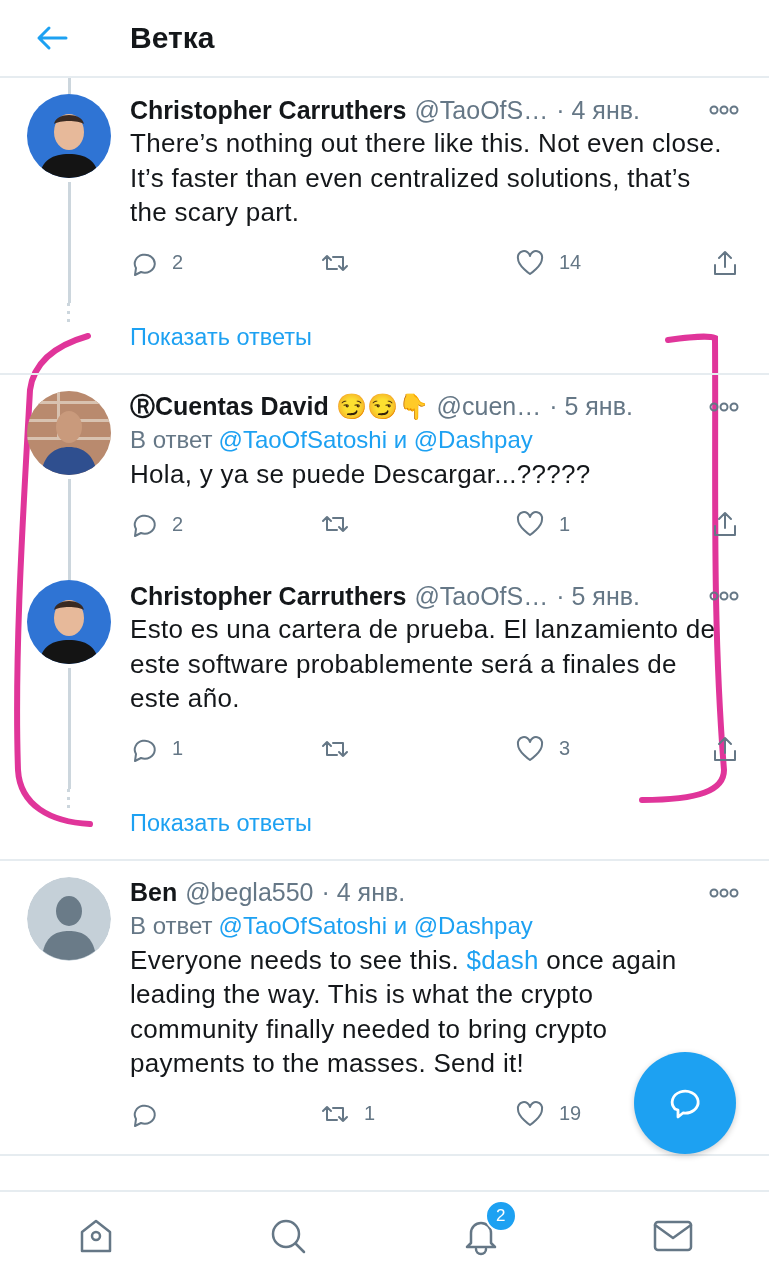  I want to click on author-handle: @begla550, so click(249, 892).